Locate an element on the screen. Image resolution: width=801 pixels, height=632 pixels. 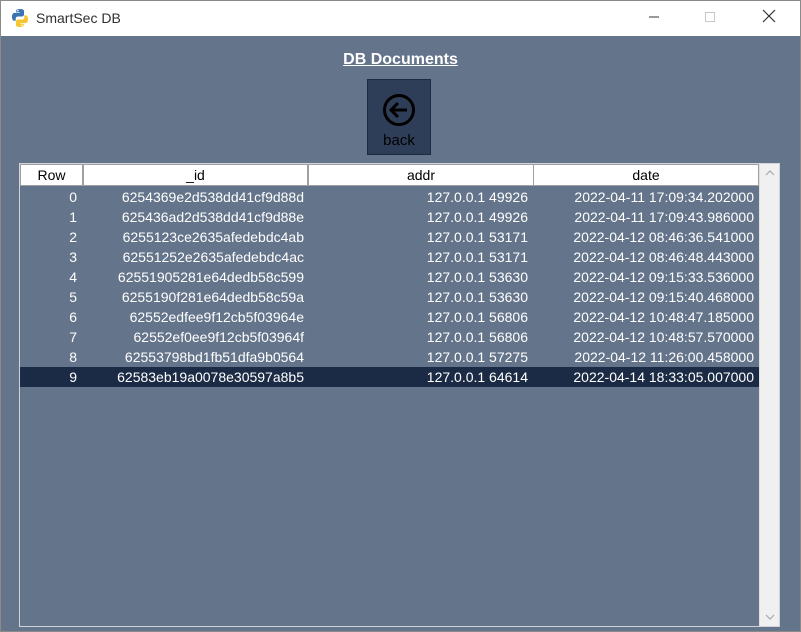
date: 2022-04-12 08:46:48.443000 is located at coordinates (663, 257).